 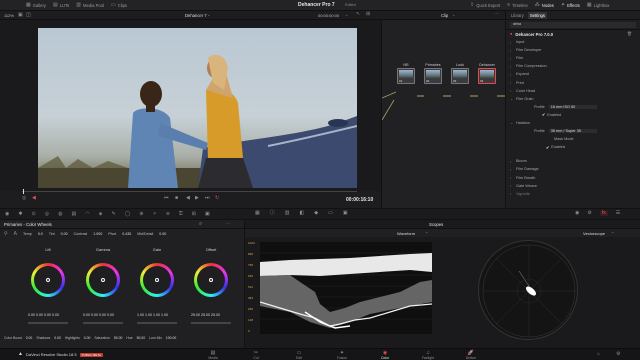 I want to click on sizing-icon: ⊞, so click(x=194, y=214).